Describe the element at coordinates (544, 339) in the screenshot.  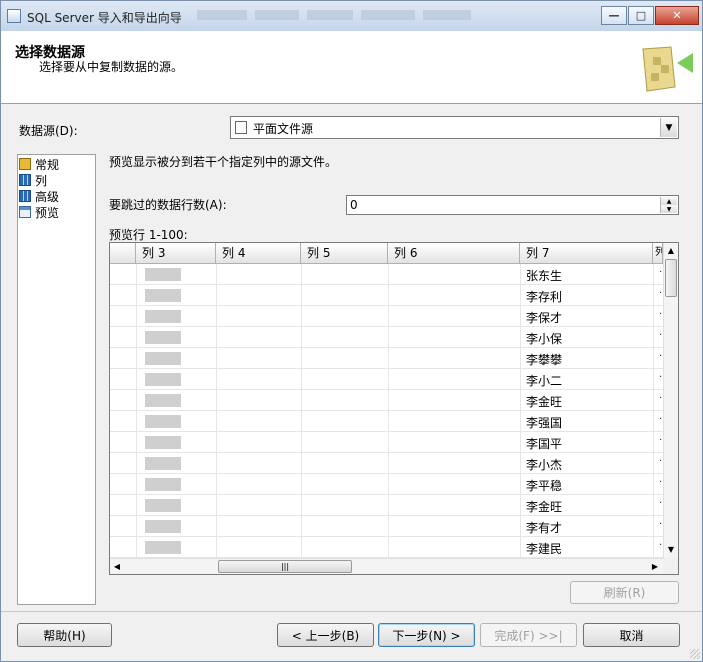
I see `cell-col7: 李小保` at that location.